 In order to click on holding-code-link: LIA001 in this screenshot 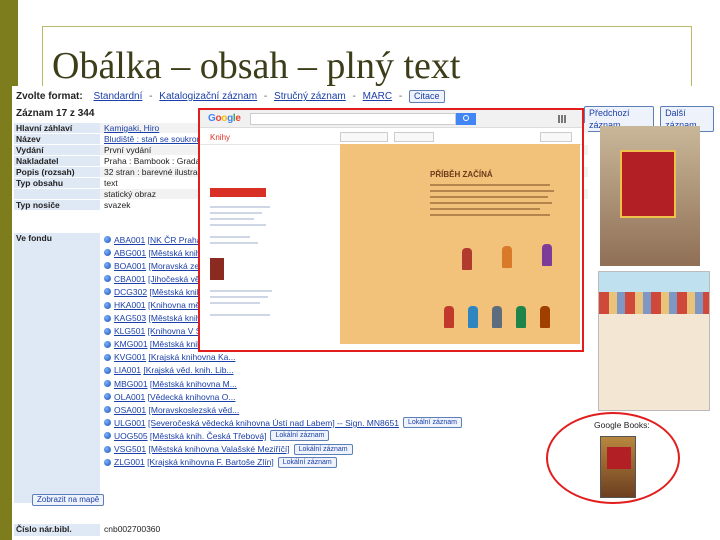, I will do `click(127, 370)`.